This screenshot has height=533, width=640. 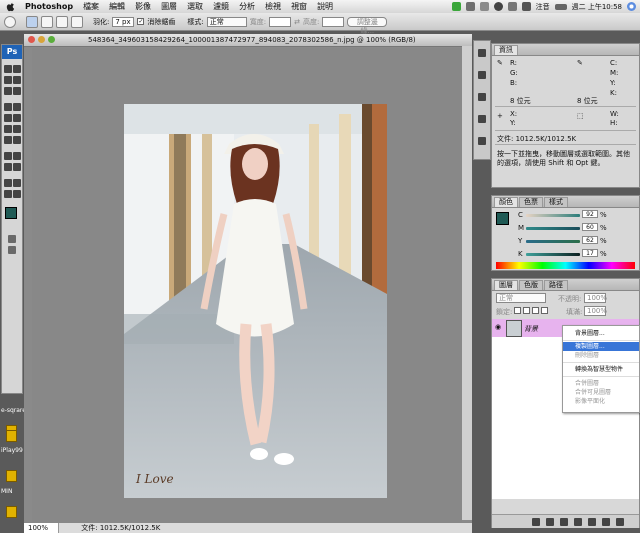 What do you see at coordinates (484, 6) in the screenshot?
I see `status-icon-b` at bounding box center [484, 6].